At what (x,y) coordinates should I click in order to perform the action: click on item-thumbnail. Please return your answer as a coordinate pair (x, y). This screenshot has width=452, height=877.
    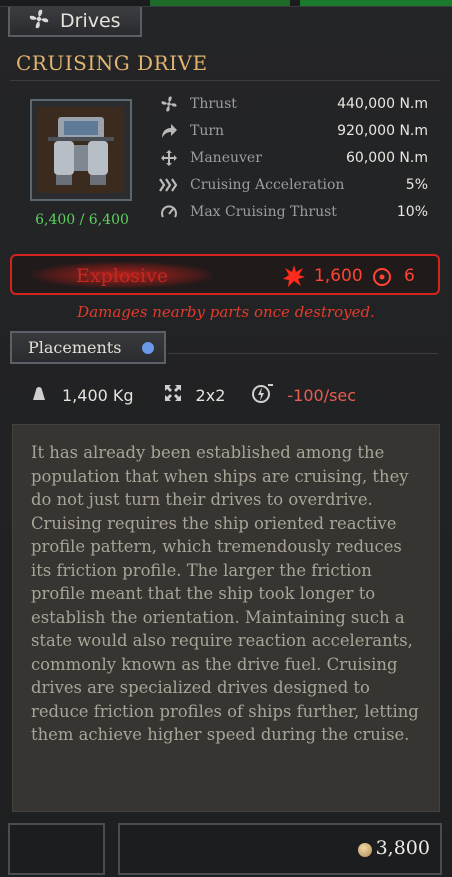
    Looking at the image, I should click on (81, 150).